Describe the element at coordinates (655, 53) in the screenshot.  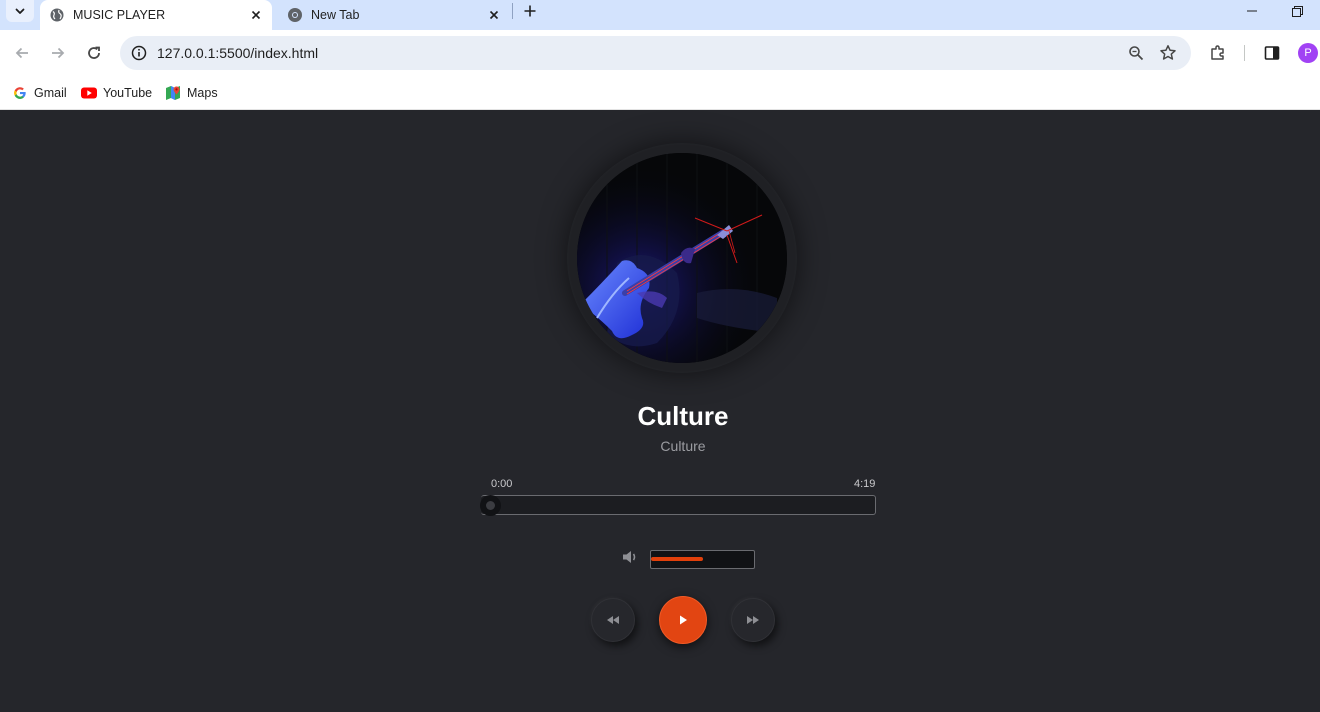
I see `address-bar: 127.0.0.1:5500/index.html` at that location.